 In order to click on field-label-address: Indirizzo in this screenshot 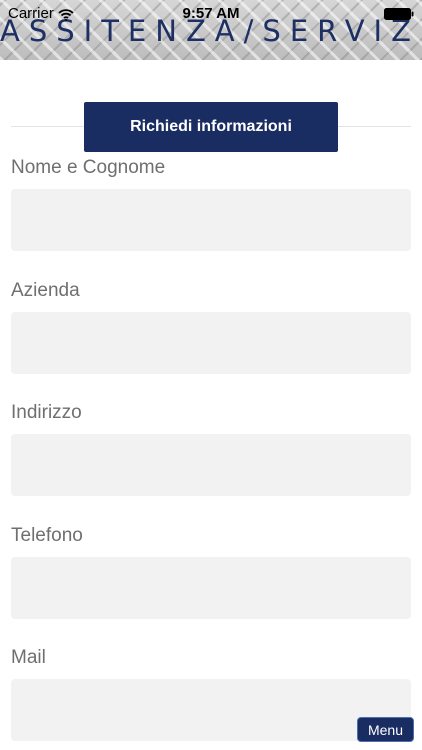, I will do `click(46, 412)`.